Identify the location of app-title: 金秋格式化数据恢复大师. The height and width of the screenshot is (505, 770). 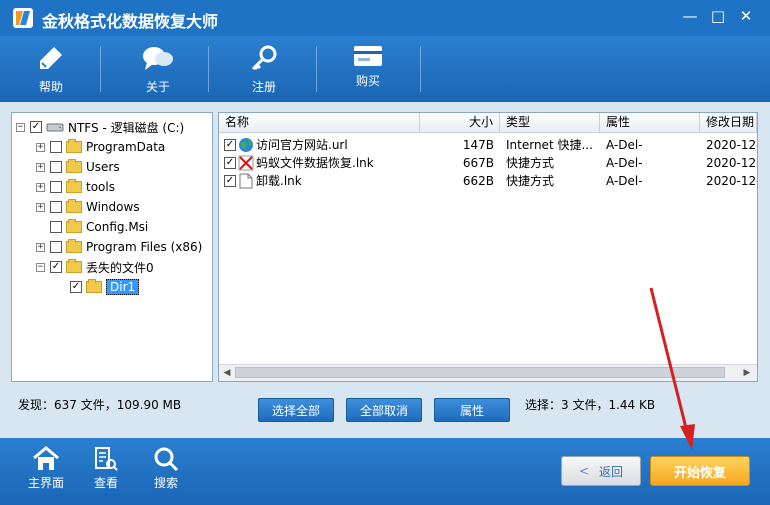
(130, 21).